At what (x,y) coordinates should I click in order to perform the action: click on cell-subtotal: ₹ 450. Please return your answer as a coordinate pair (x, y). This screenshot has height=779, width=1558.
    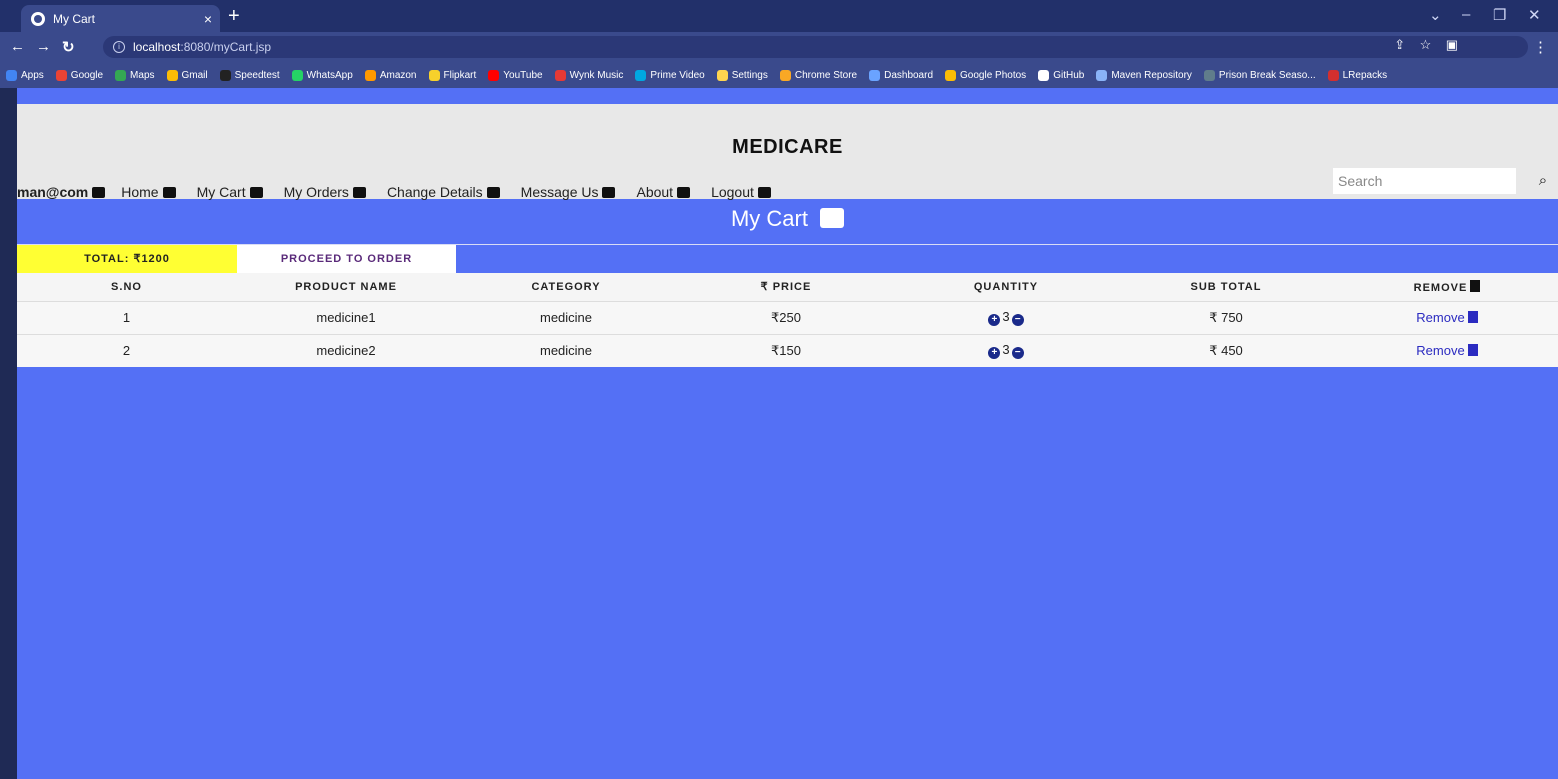
    Looking at the image, I should click on (1226, 350).